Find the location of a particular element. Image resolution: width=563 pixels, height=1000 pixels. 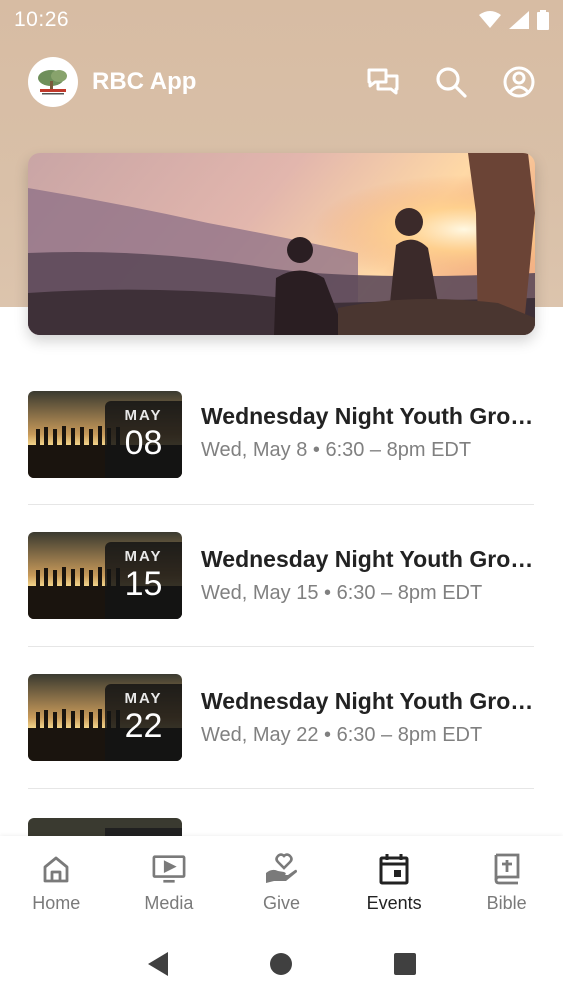

app-header: RBC App is located at coordinates (282, 82).